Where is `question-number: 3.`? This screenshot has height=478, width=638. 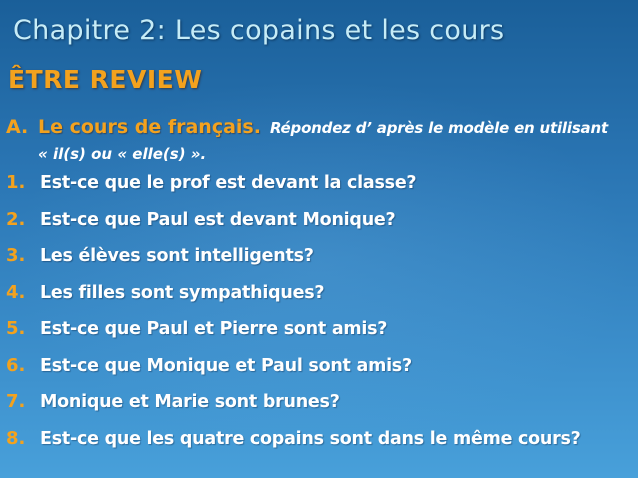 question-number: 3. is located at coordinates (16, 255).